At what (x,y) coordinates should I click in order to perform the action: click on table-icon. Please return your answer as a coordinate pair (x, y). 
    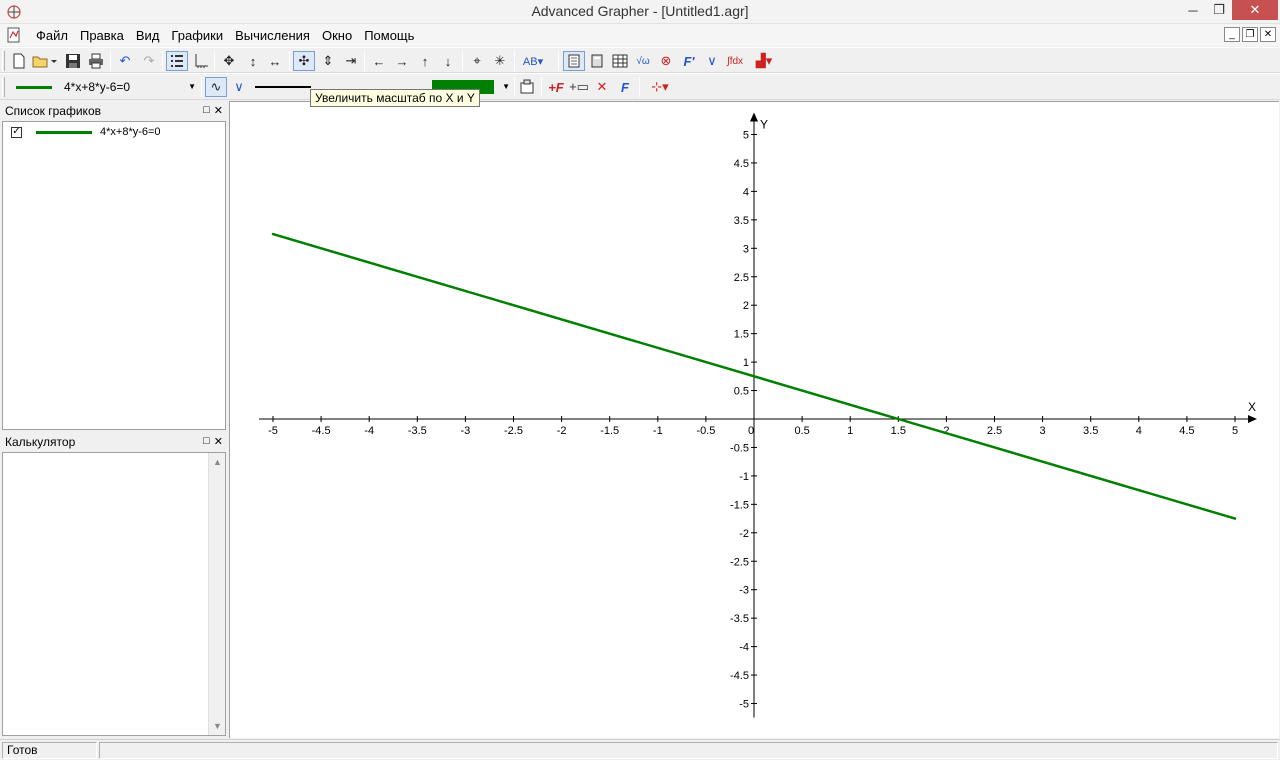
    Looking at the image, I should click on (620, 61).